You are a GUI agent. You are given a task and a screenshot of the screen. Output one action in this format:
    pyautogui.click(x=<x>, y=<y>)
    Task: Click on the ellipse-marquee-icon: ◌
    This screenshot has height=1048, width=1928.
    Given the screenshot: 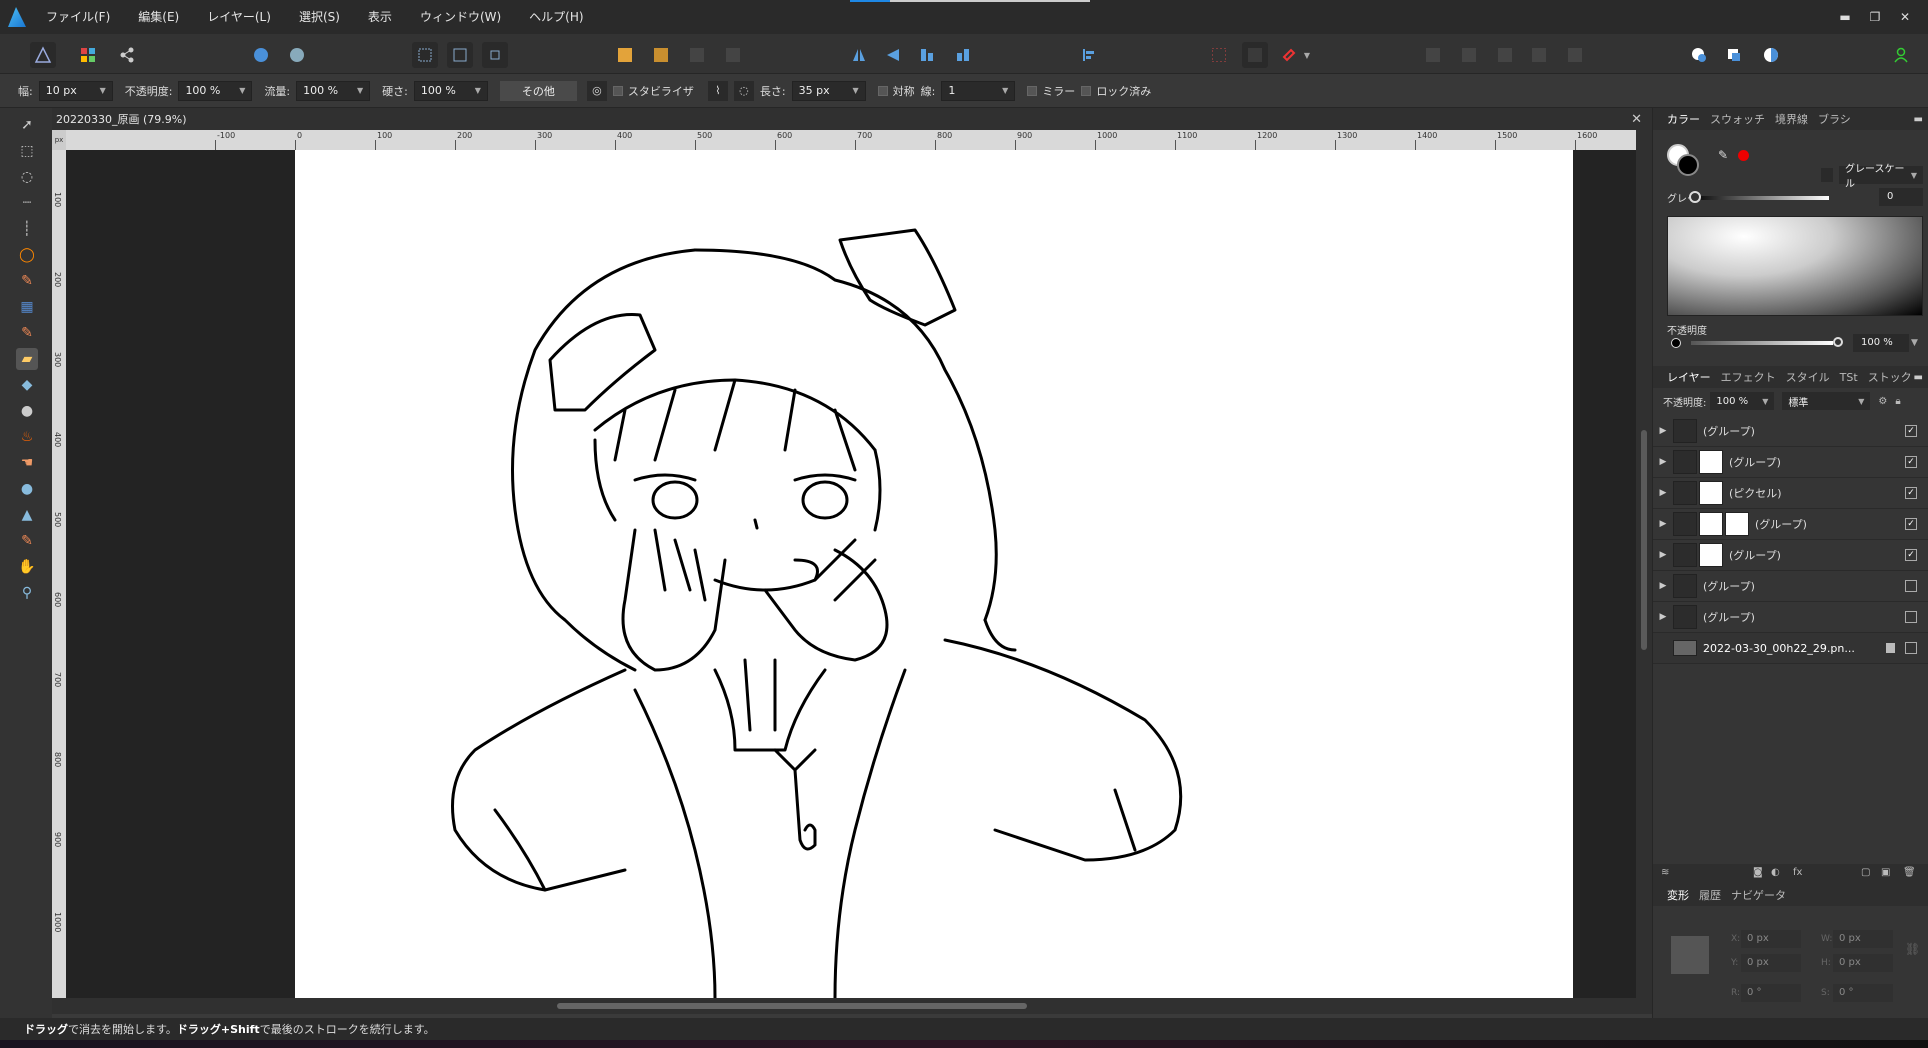 What is the action you would take?
    pyautogui.click(x=27, y=177)
    